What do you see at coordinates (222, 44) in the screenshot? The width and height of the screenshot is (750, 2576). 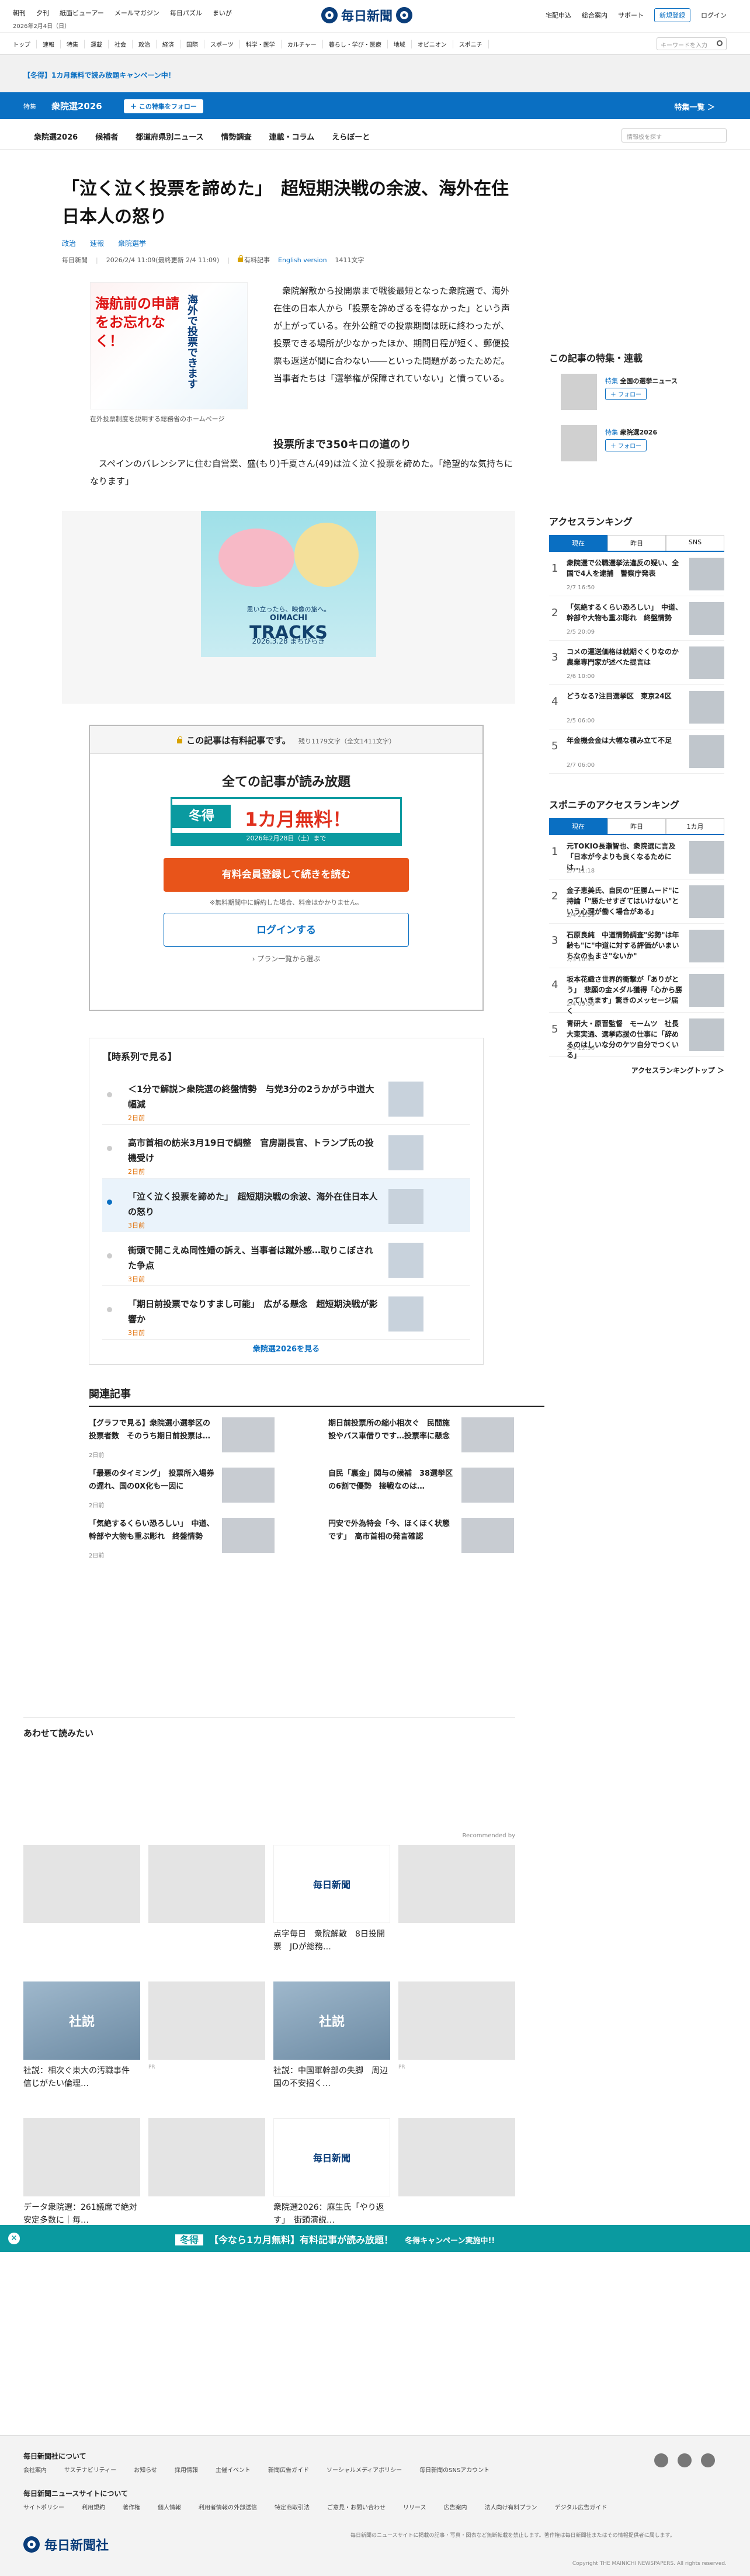 I see `category-tab: スポーツ` at bounding box center [222, 44].